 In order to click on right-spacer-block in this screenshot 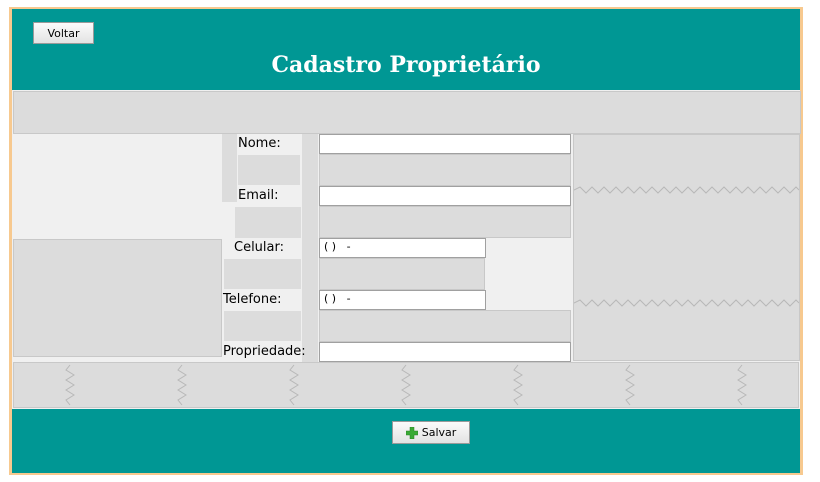, I will do `click(686, 247)`.